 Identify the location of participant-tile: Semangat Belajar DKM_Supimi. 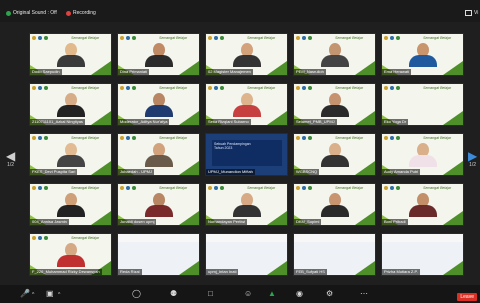
(334, 204).